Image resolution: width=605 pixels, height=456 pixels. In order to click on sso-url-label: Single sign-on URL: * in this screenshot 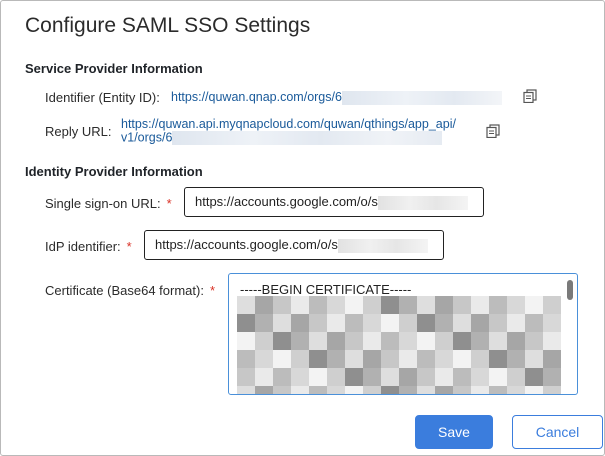, I will do `click(108, 203)`.